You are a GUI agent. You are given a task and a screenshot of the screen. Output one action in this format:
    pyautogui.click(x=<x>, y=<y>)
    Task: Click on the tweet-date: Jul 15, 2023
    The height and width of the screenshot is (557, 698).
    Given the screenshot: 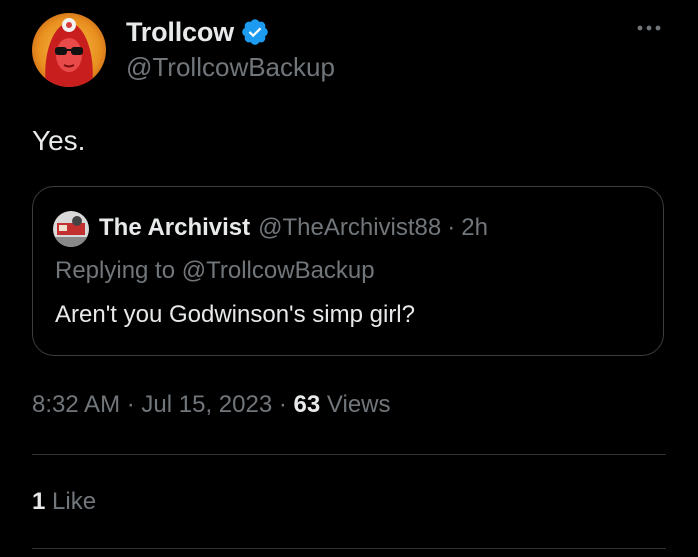 What is the action you would take?
    pyautogui.click(x=206, y=404)
    